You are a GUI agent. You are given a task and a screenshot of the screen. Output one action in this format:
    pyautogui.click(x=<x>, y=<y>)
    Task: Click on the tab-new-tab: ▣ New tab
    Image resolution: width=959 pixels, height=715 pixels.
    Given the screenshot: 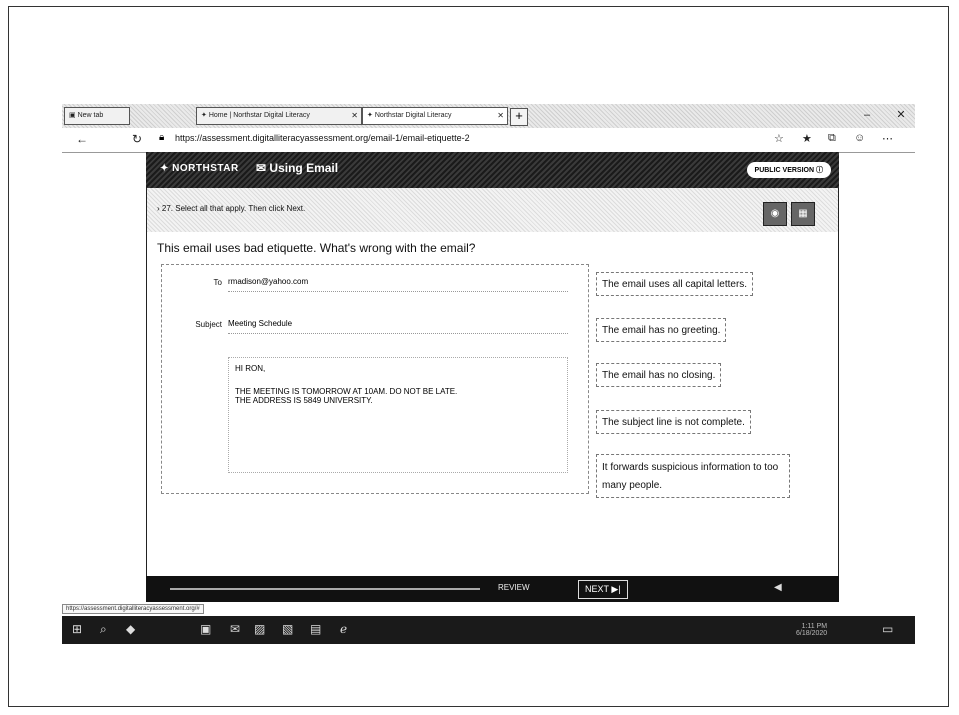 What is the action you would take?
    pyautogui.click(x=97, y=116)
    